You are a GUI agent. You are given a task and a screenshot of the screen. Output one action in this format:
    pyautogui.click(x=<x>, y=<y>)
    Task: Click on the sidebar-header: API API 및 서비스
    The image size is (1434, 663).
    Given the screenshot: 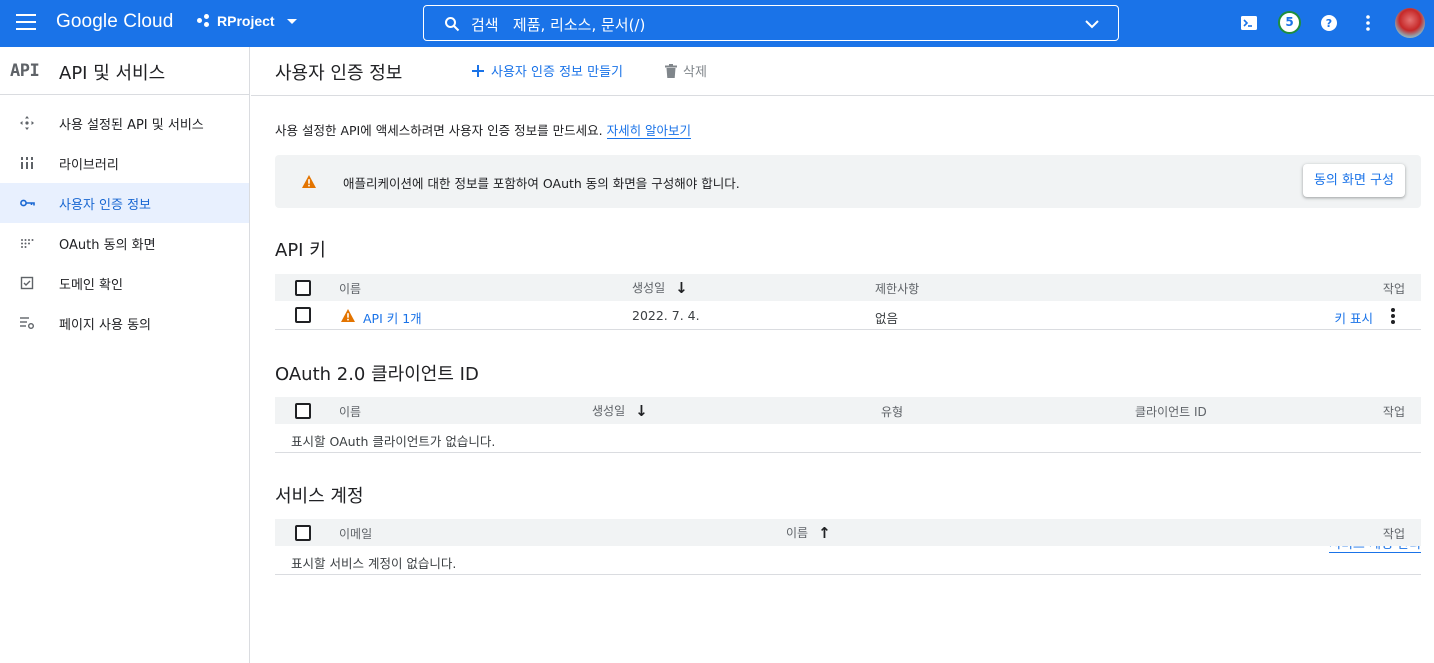 What is the action you would take?
    pyautogui.click(x=124, y=71)
    